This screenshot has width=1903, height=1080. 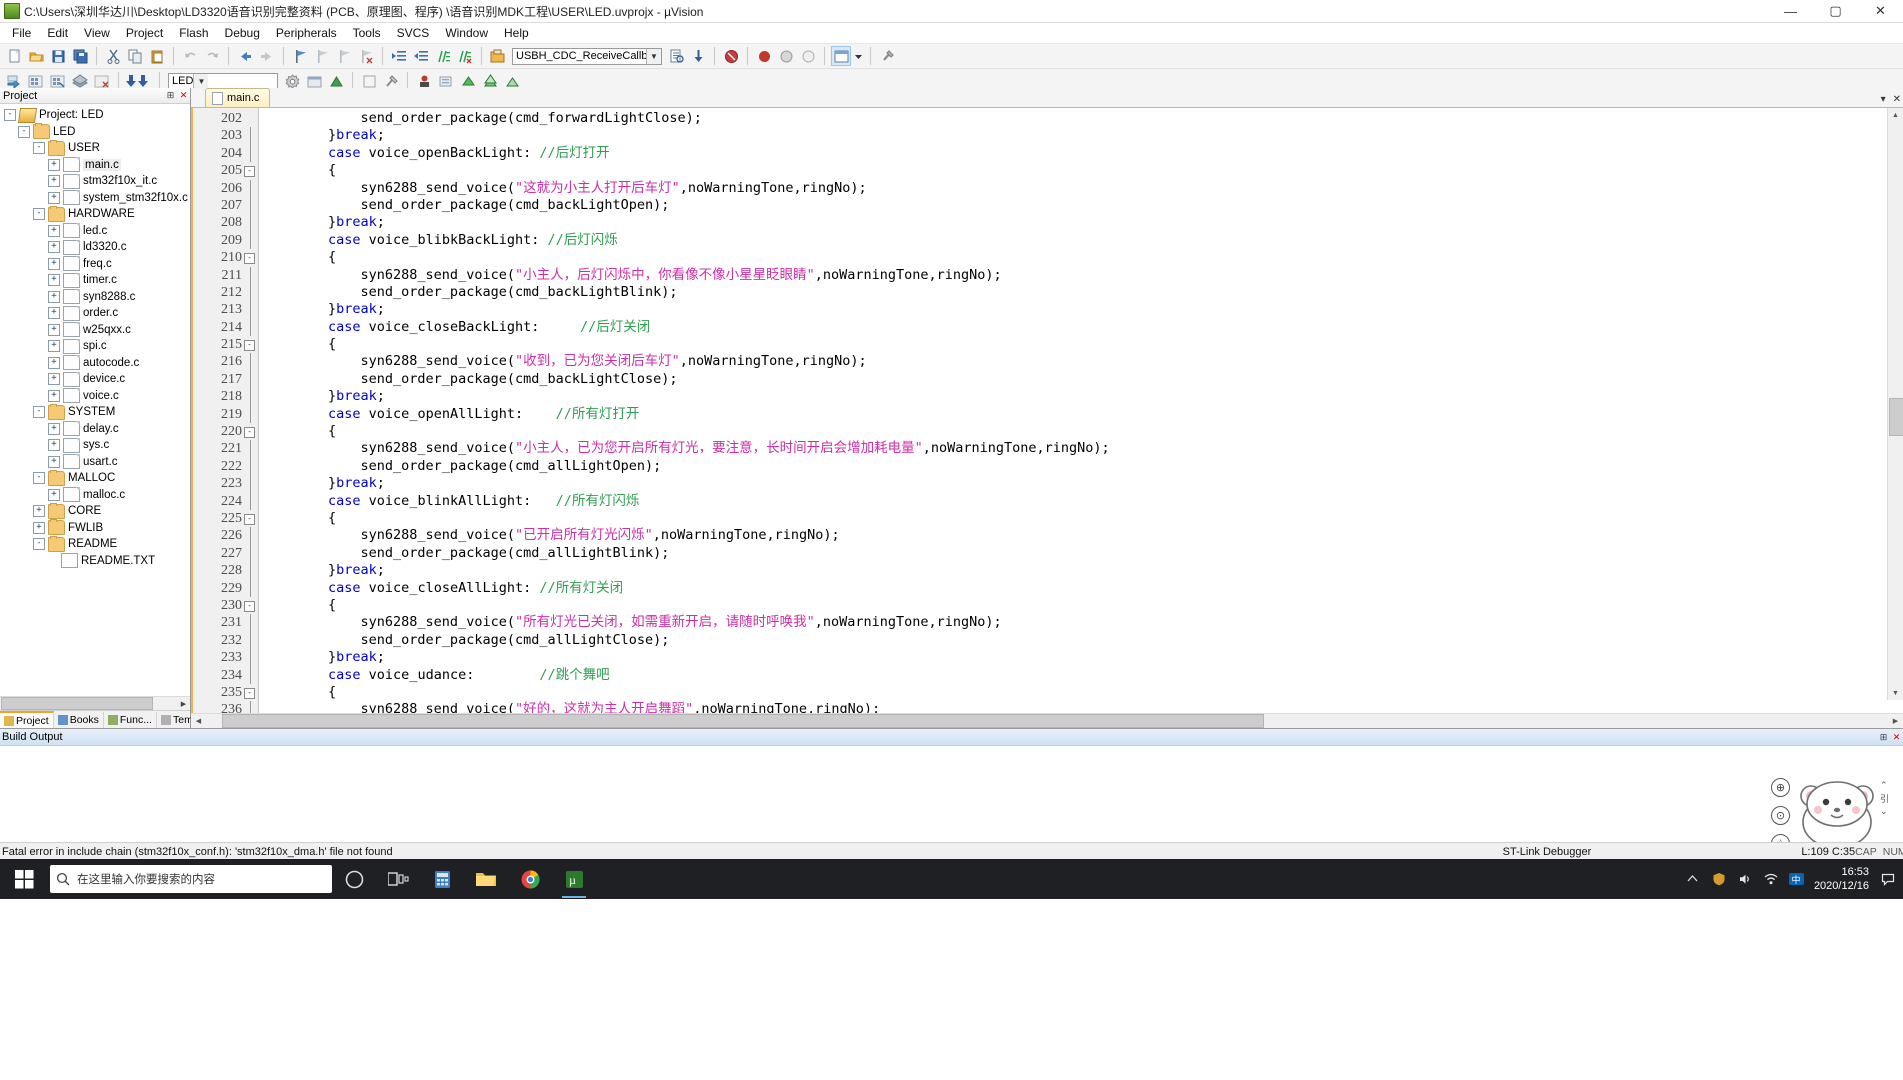 What do you see at coordinates (1797, 879) in the screenshot?
I see `ime-icon: 中` at bounding box center [1797, 879].